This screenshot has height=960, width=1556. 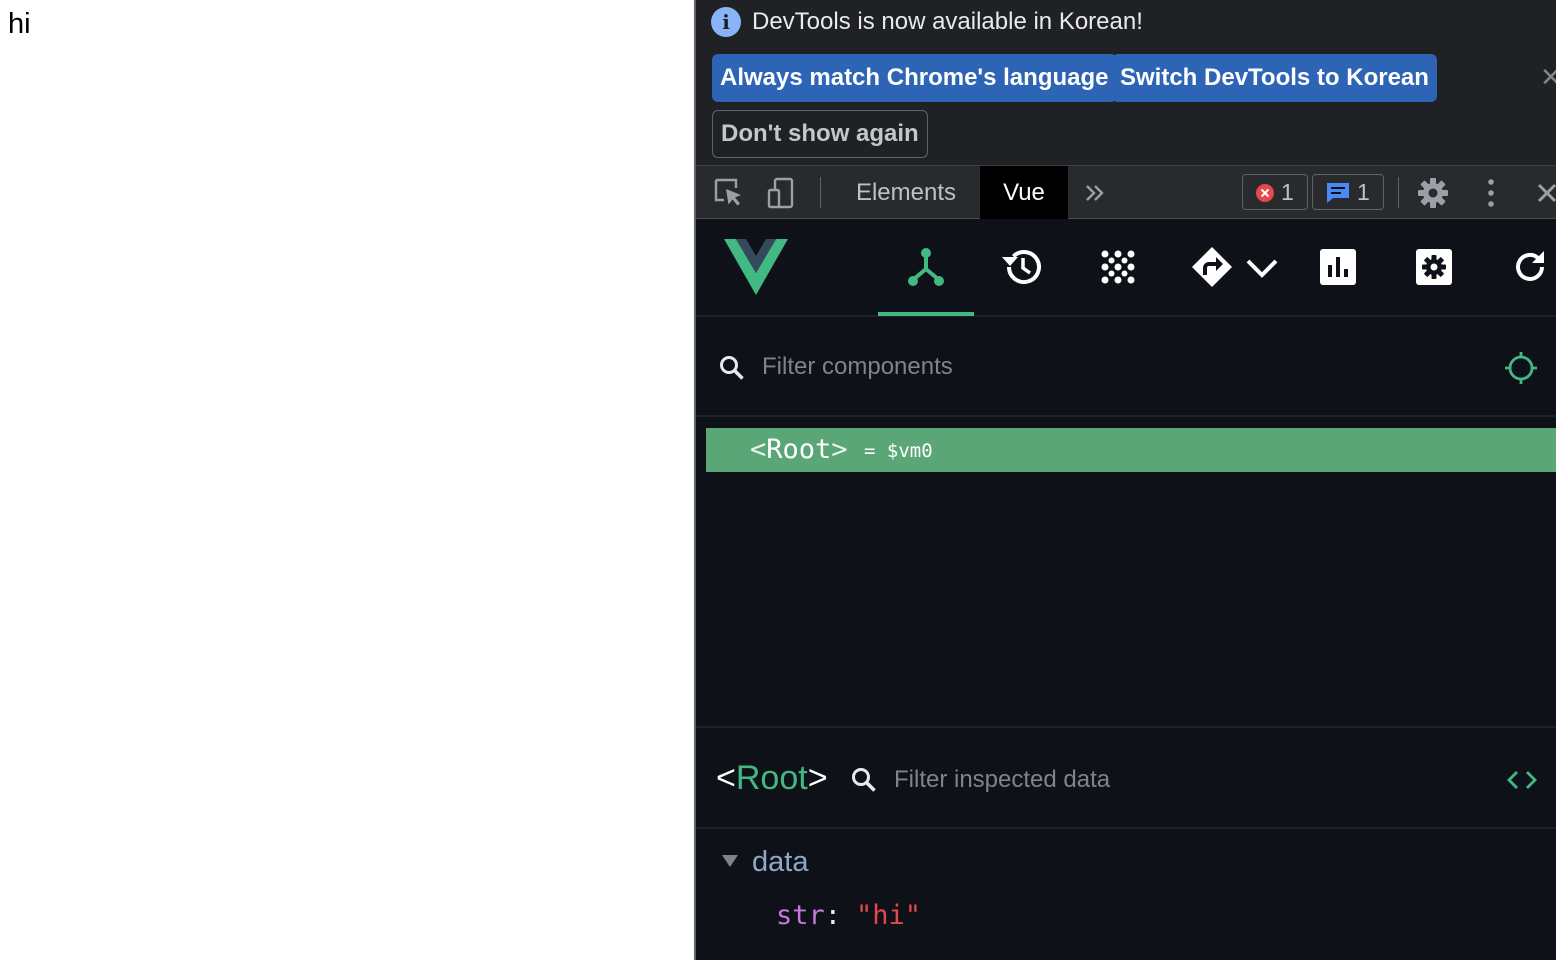 What do you see at coordinates (780, 862) in the screenshot?
I see `data-section-label: data` at bounding box center [780, 862].